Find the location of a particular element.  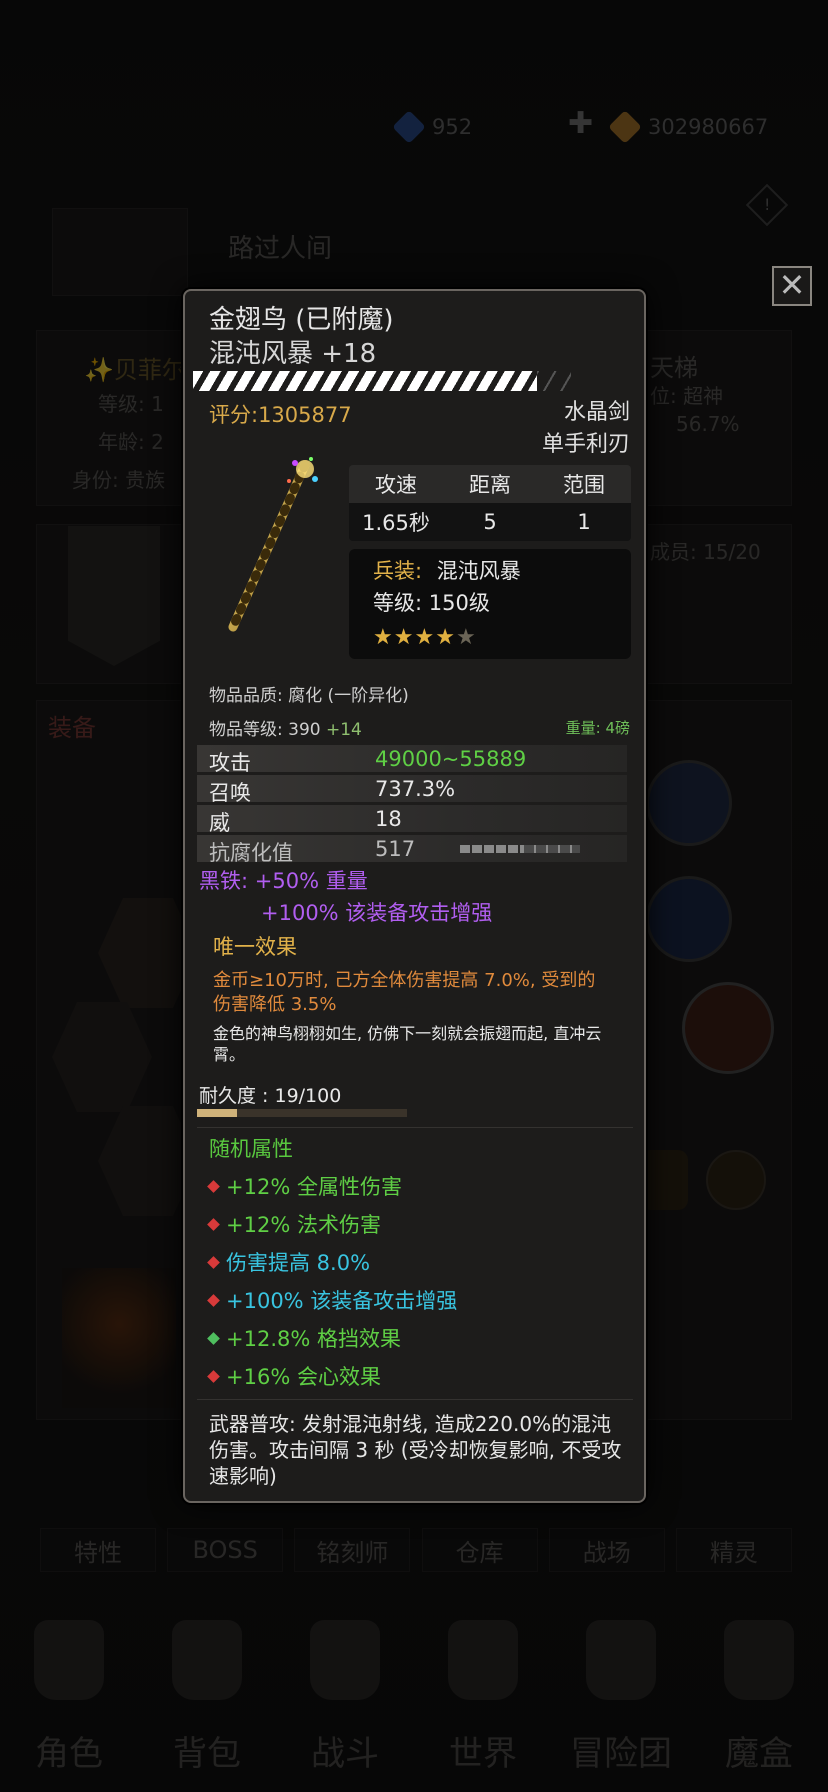

nav-adventure-group: 冒险团 is located at coordinates (621, 1696).